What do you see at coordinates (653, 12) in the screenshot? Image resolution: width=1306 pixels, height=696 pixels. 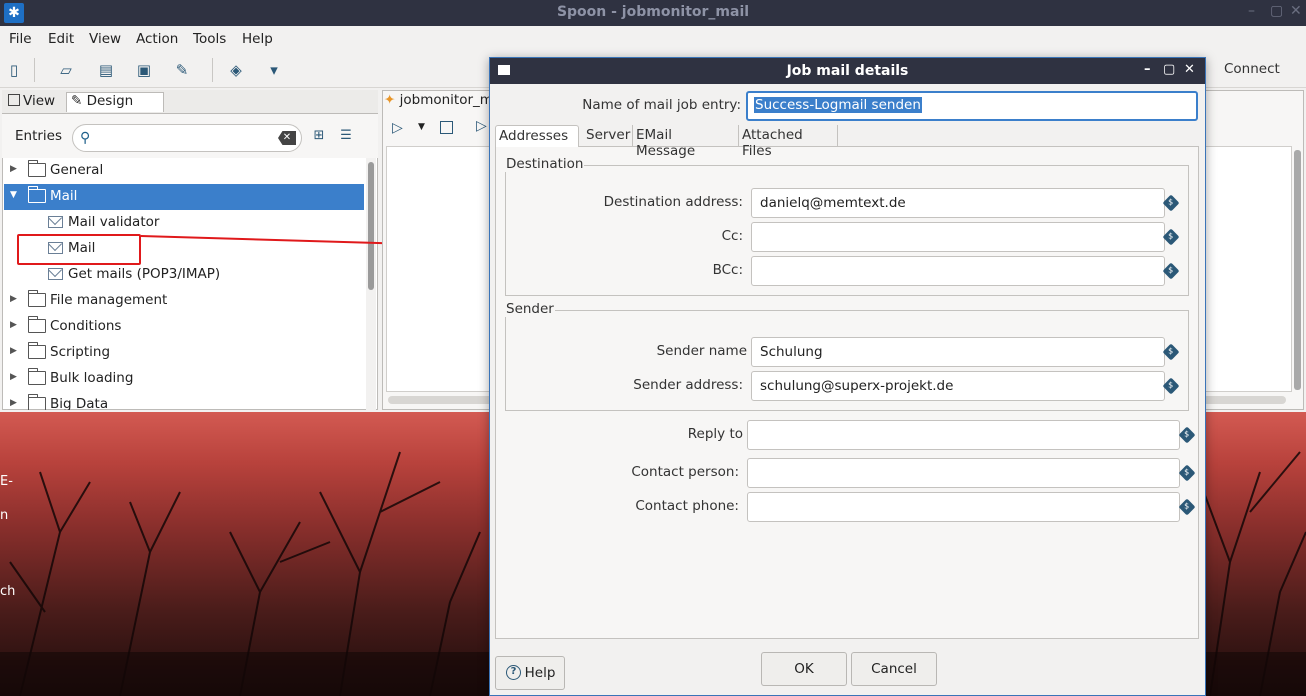 I see `window-title: Spoon - jobmonitor_mail` at bounding box center [653, 12].